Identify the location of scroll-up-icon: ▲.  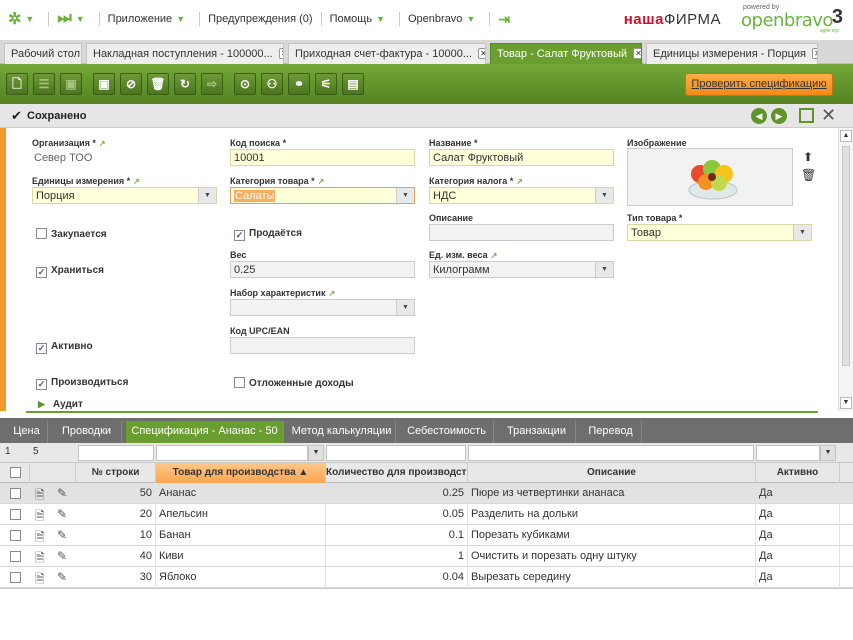
(846, 136).